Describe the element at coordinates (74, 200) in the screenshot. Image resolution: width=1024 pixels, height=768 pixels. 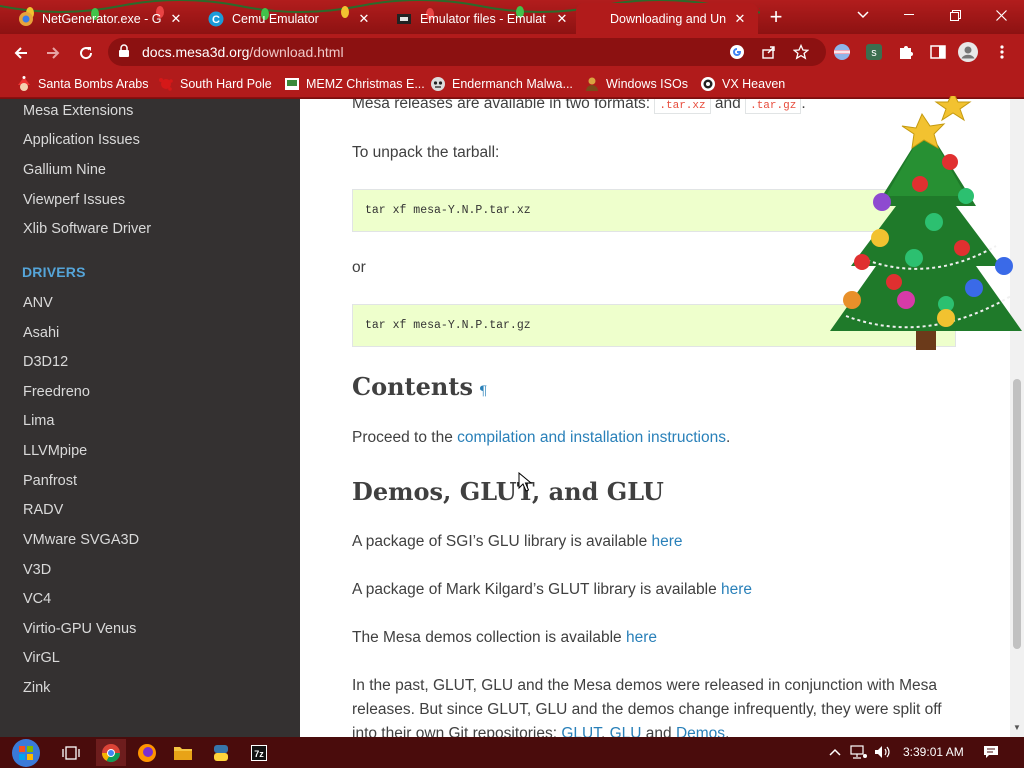
I see `sidebar-item-viewperf-issues: Viewperf Issues` at that location.